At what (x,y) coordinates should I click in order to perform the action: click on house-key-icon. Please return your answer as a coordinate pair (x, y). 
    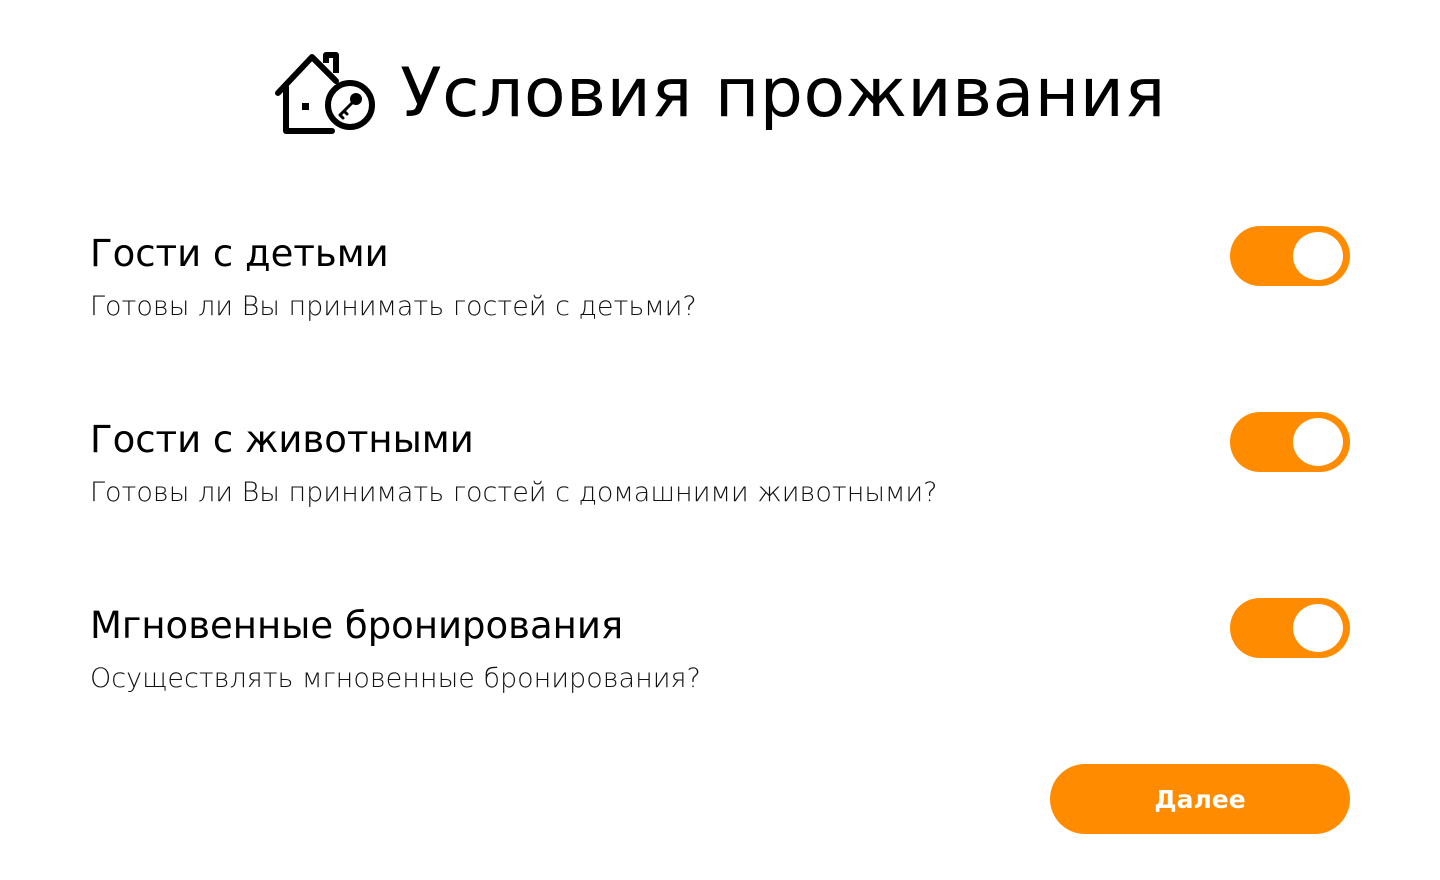
    Looking at the image, I should click on (325, 93).